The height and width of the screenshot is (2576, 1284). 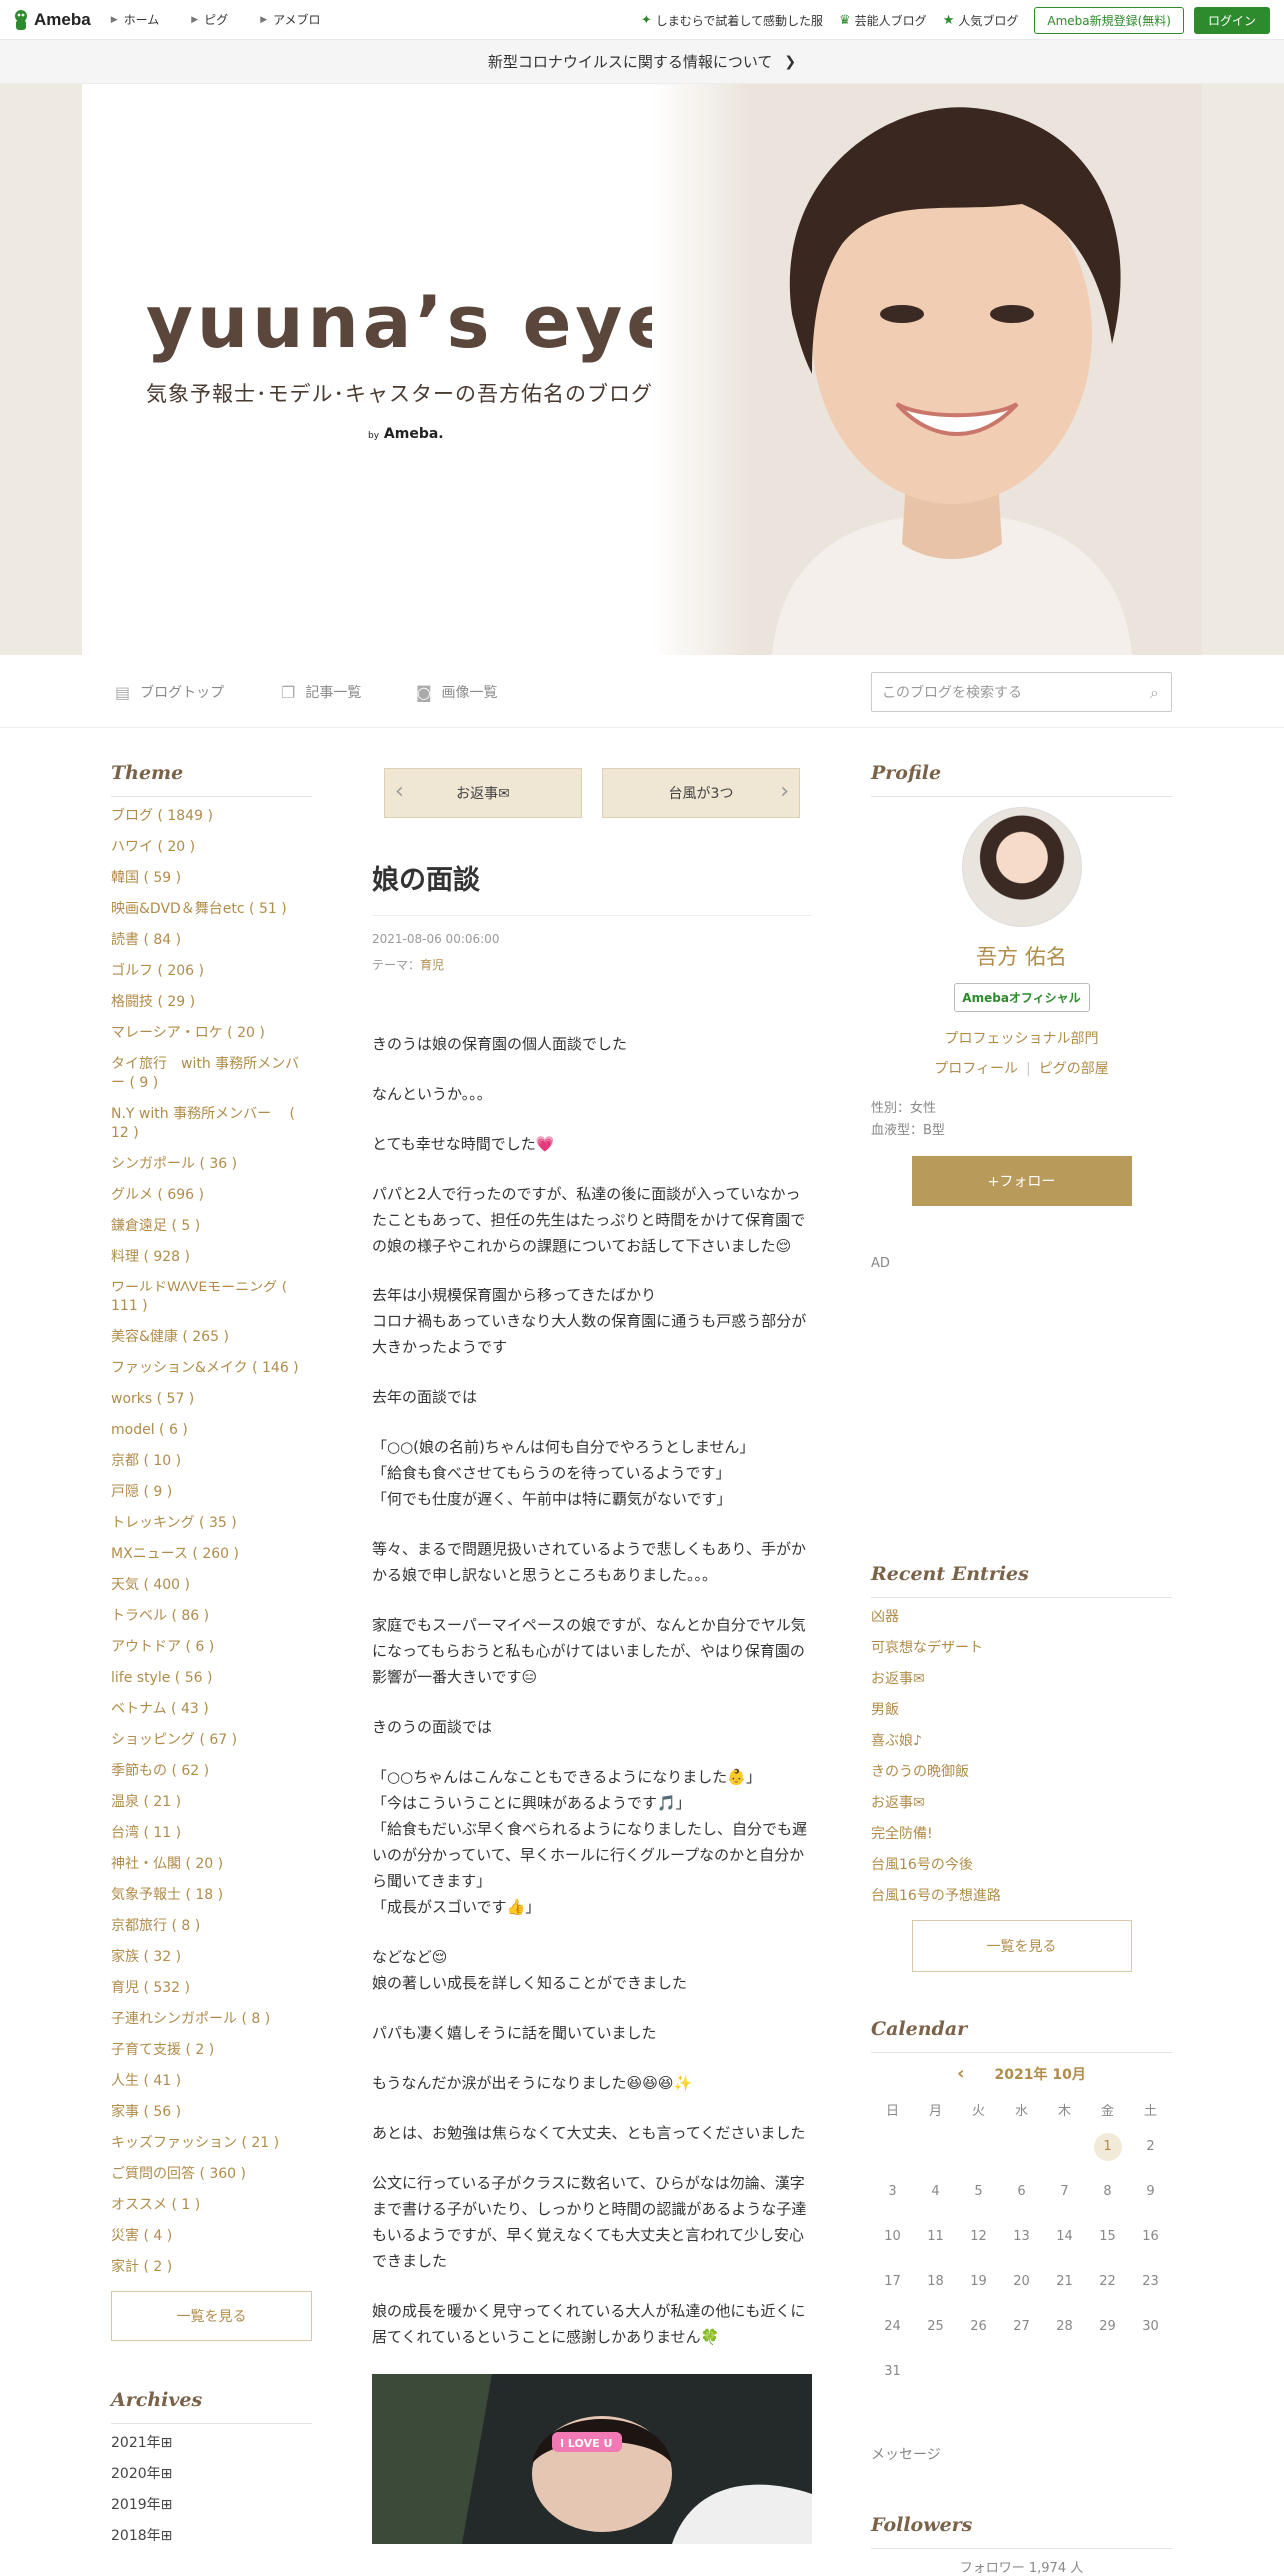 What do you see at coordinates (211, 1400) in the screenshot?
I see `theme-item: works ( 57 )` at bounding box center [211, 1400].